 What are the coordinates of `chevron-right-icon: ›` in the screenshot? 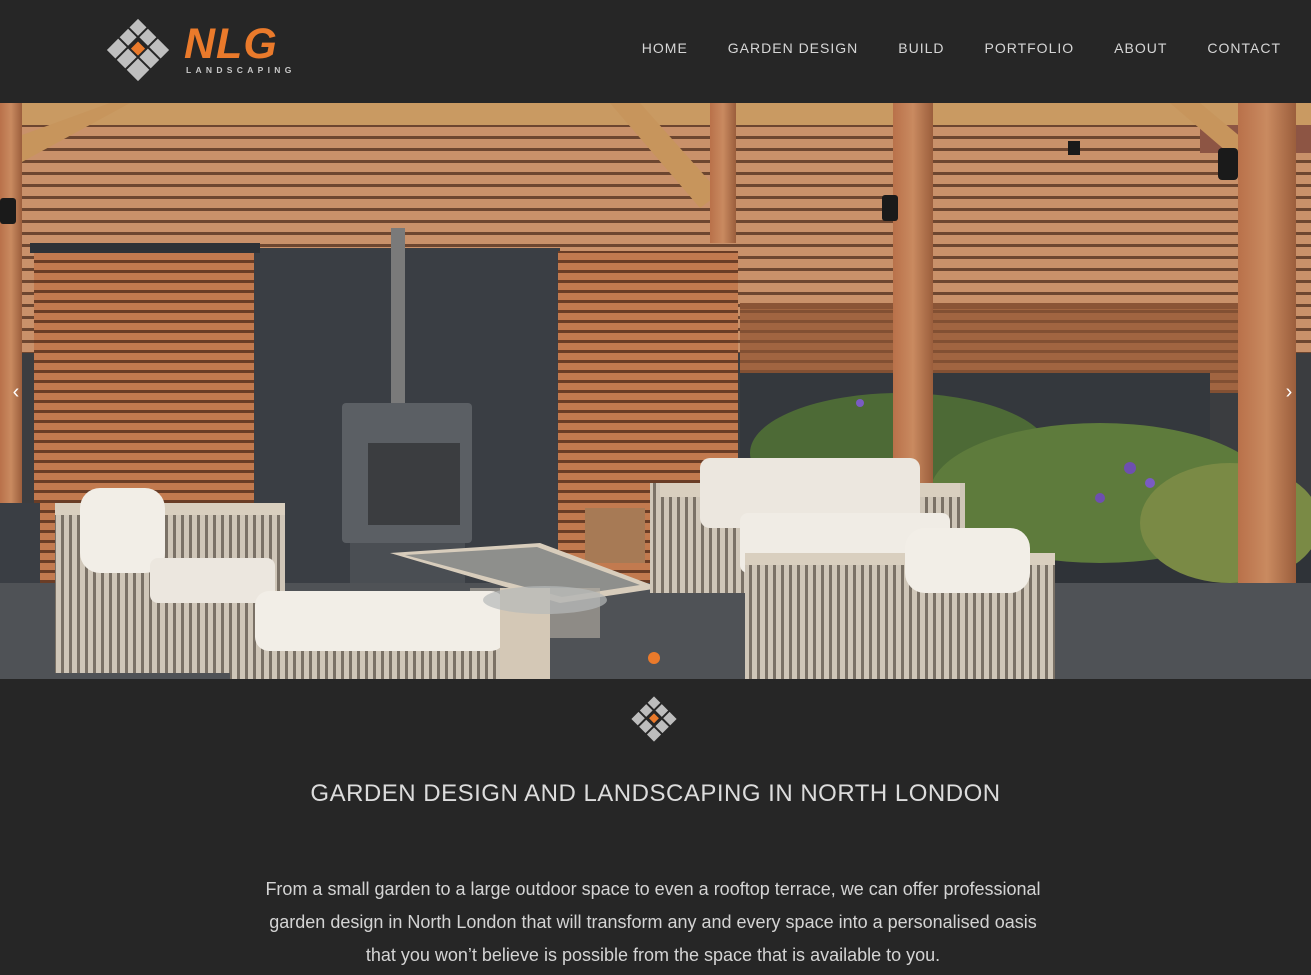 It's located at (1289, 391).